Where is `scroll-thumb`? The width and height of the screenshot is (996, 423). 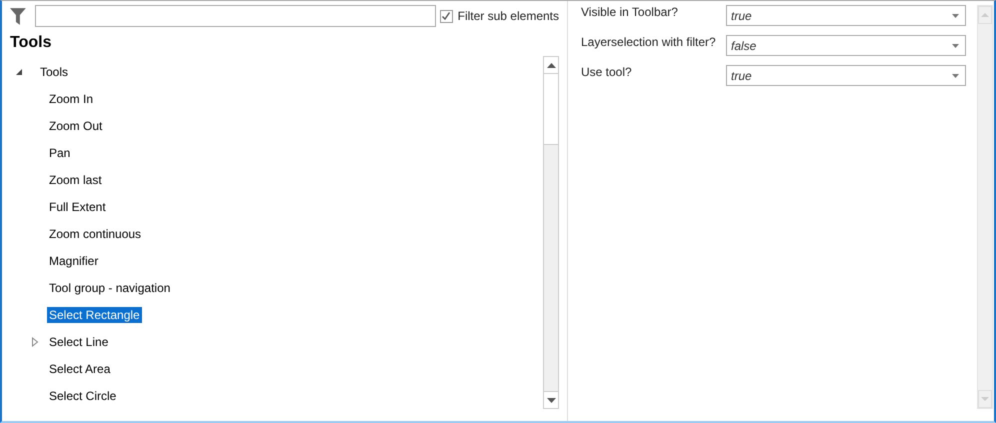
scroll-thumb is located at coordinates (551, 109).